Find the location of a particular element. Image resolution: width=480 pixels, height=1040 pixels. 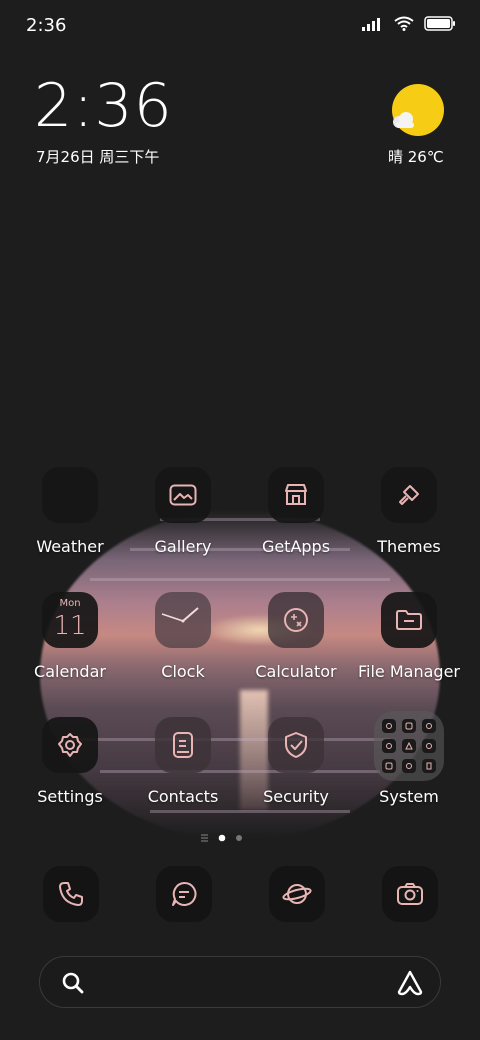

status-icons is located at coordinates (409, 23).